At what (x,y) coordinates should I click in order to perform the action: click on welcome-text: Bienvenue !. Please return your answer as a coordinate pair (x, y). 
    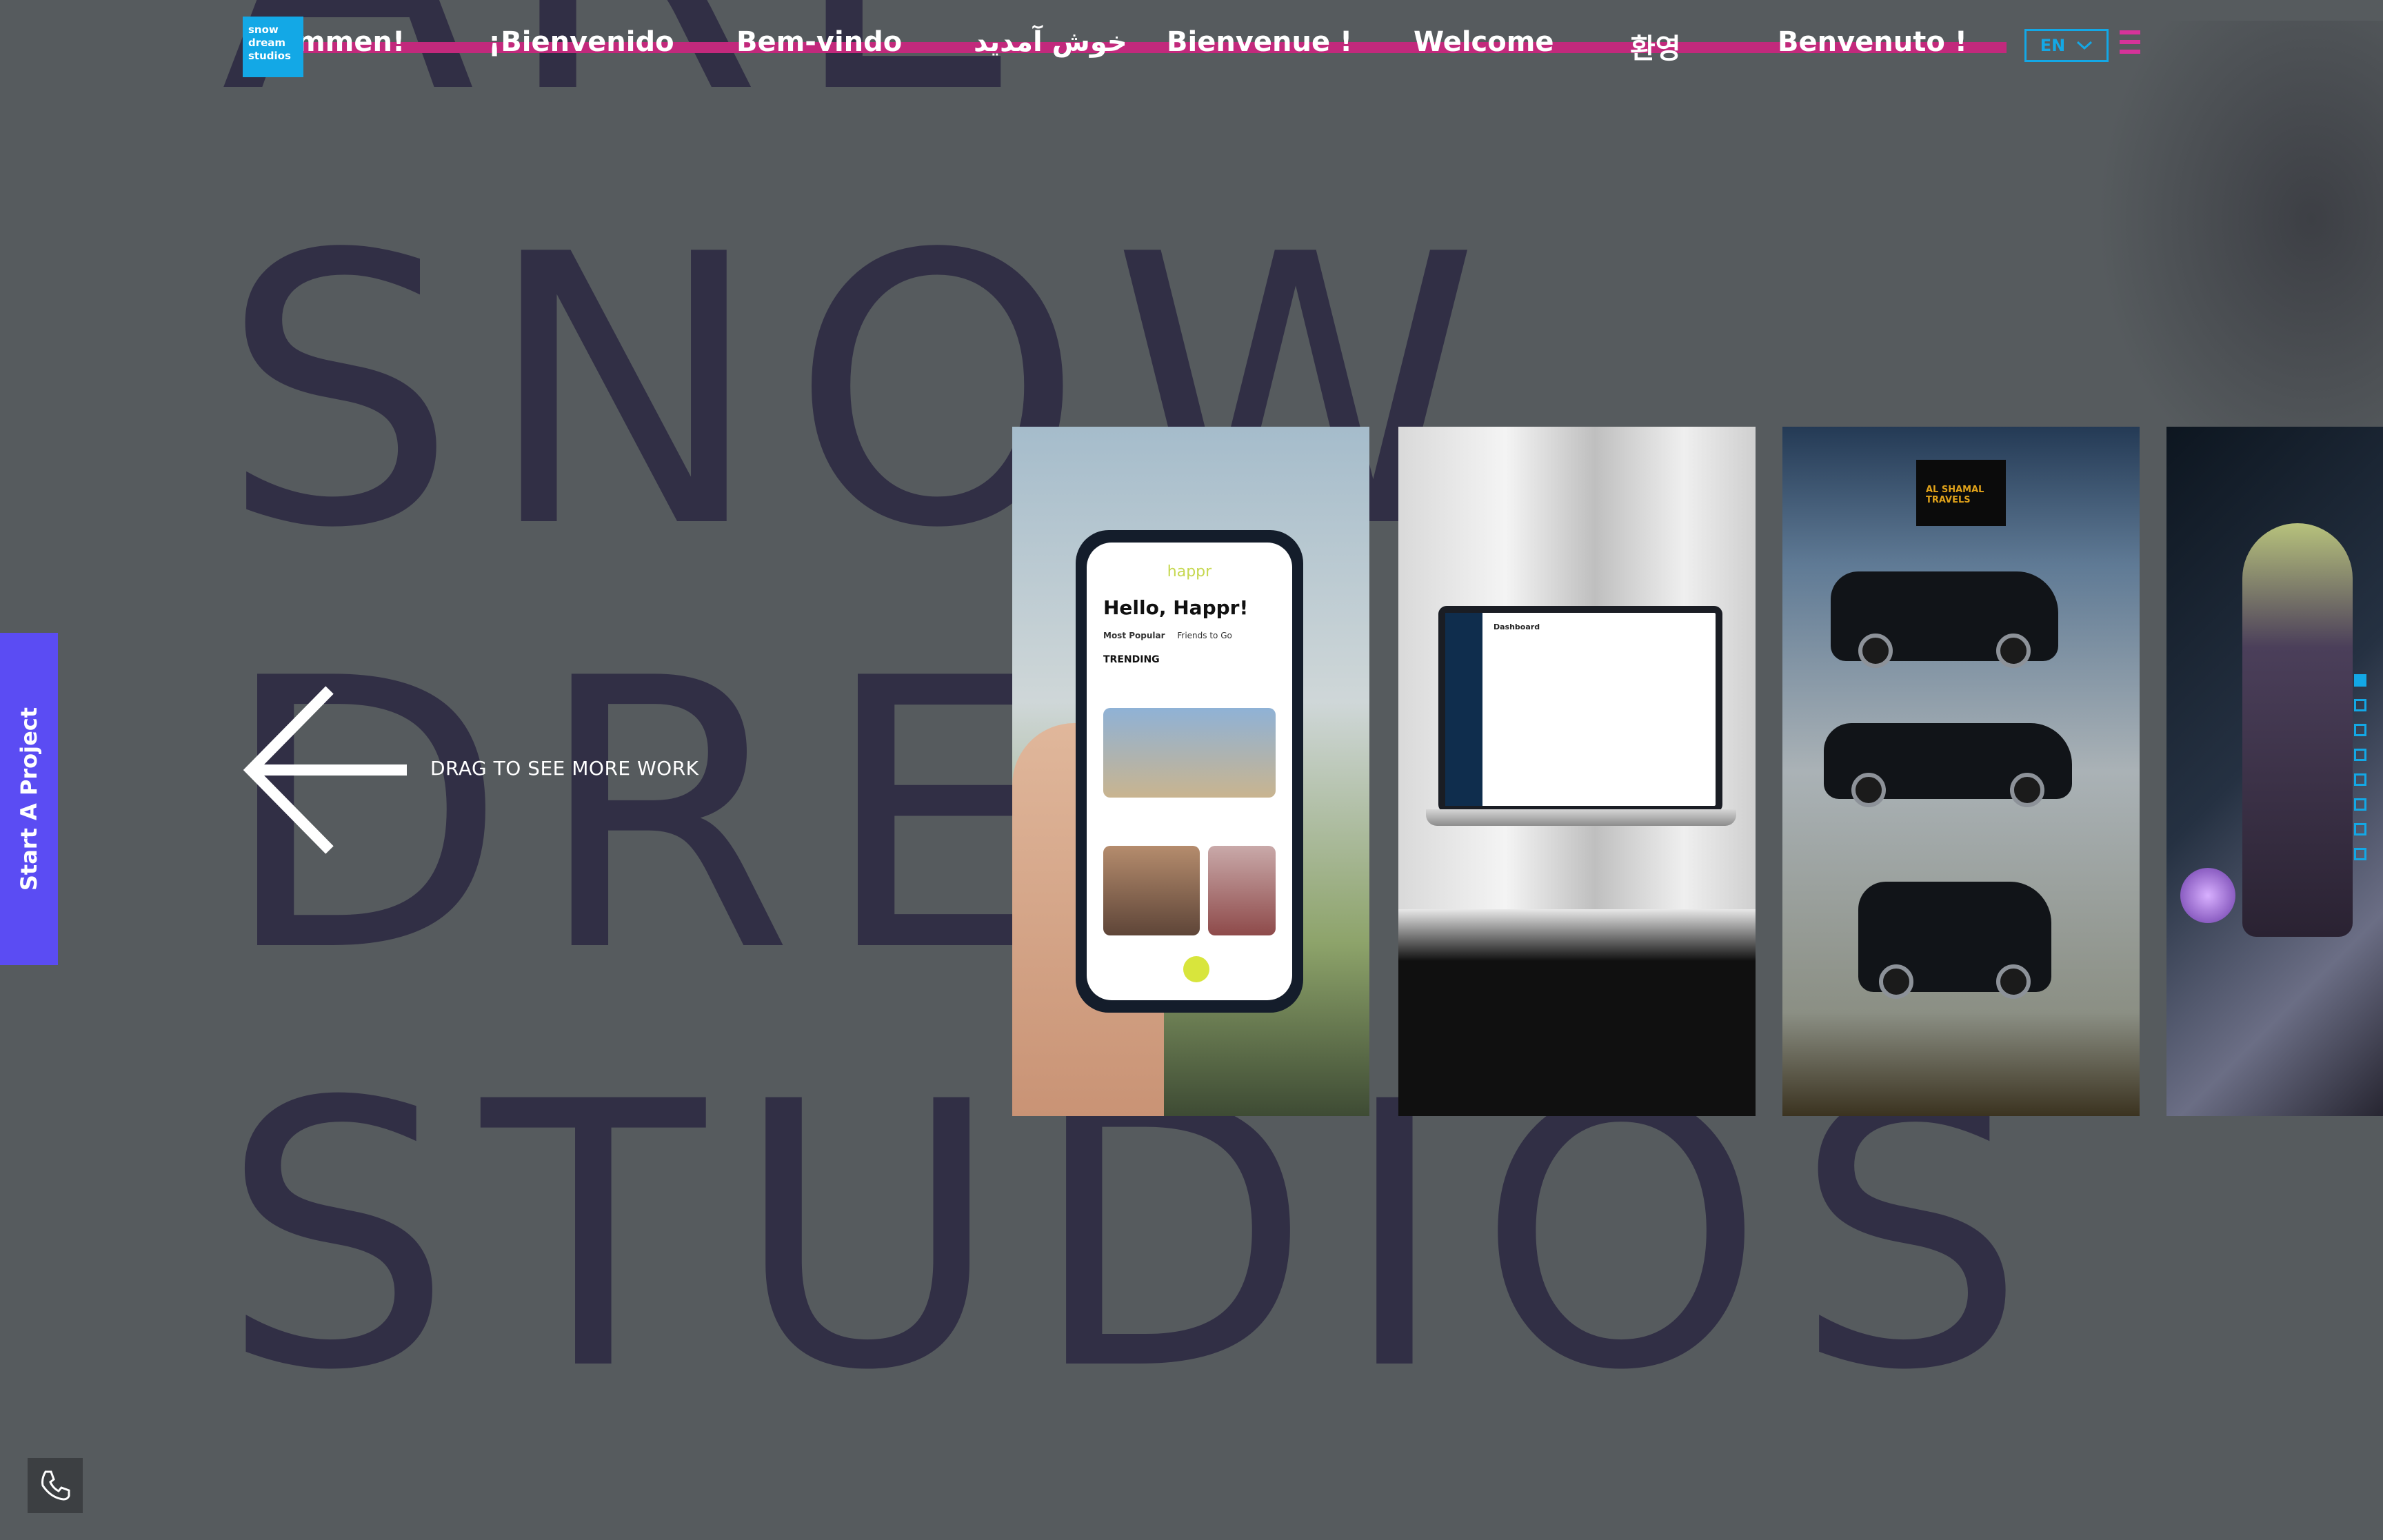
    Looking at the image, I should click on (1260, 42).